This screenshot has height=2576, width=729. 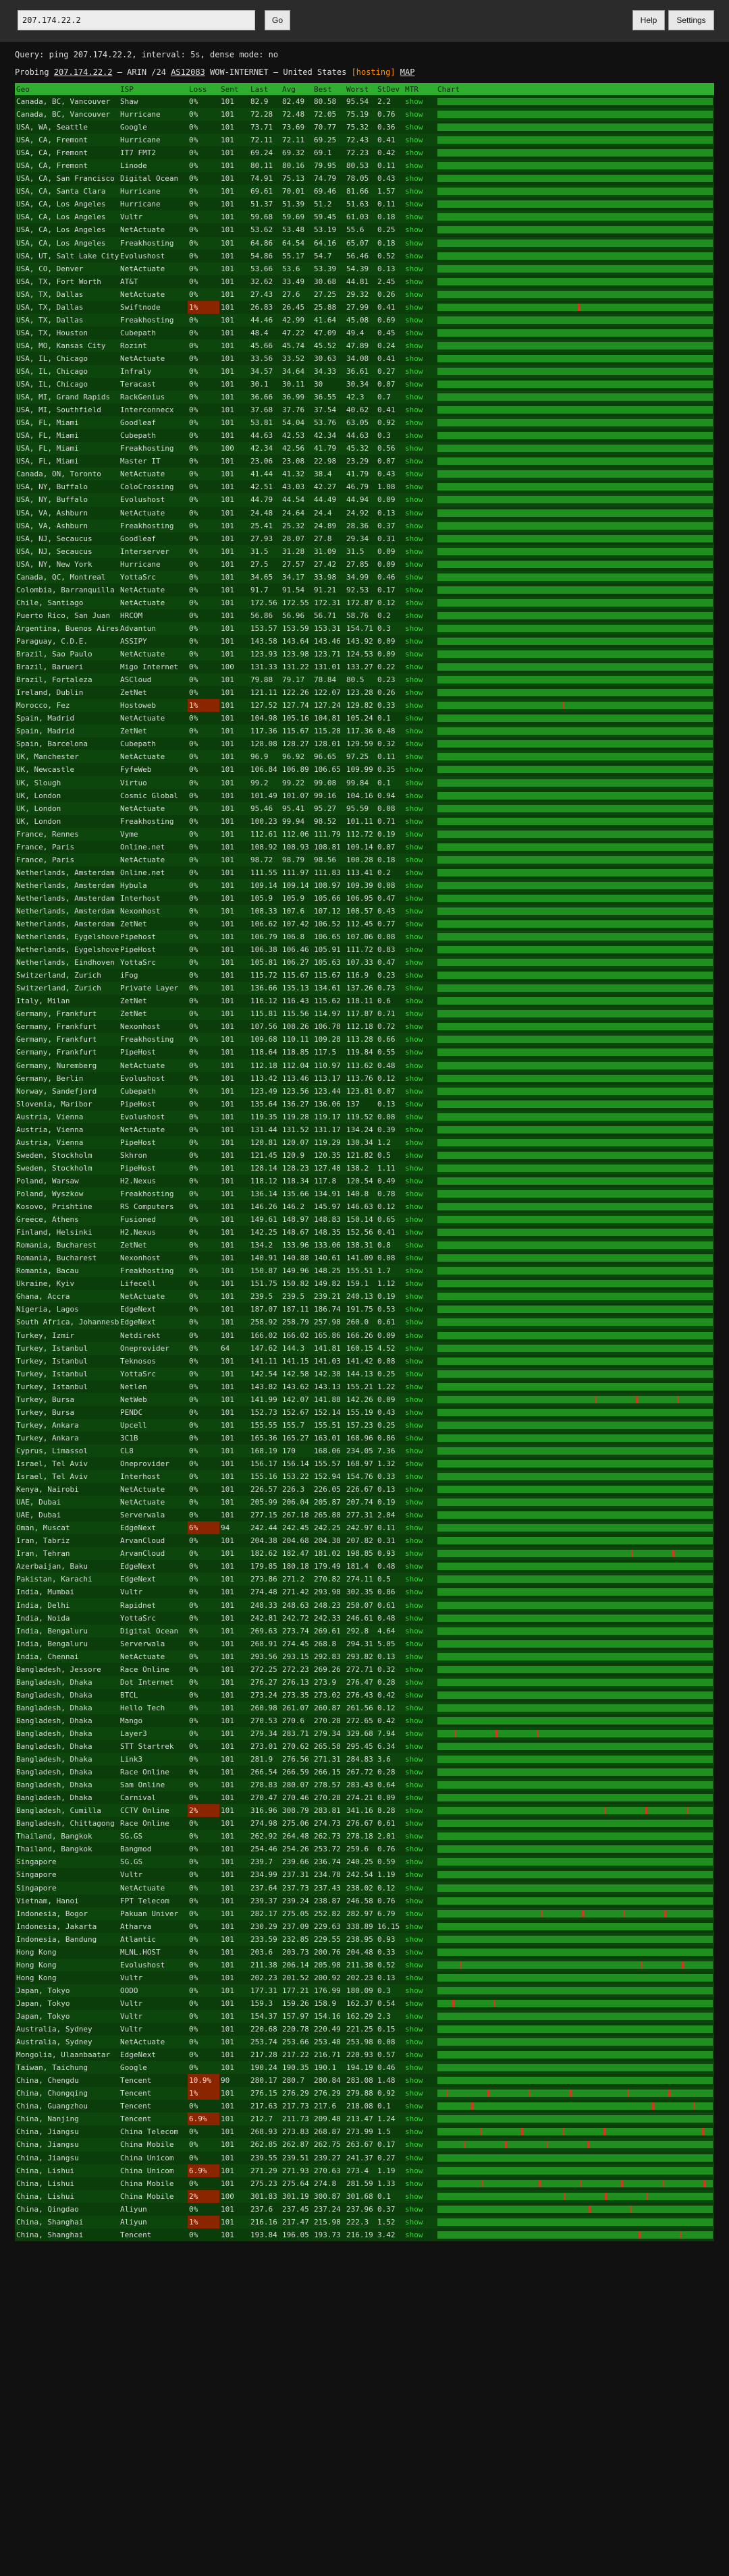 What do you see at coordinates (265, 89) in the screenshot?
I see `col-last: Last` at bounding box center [265, 89].